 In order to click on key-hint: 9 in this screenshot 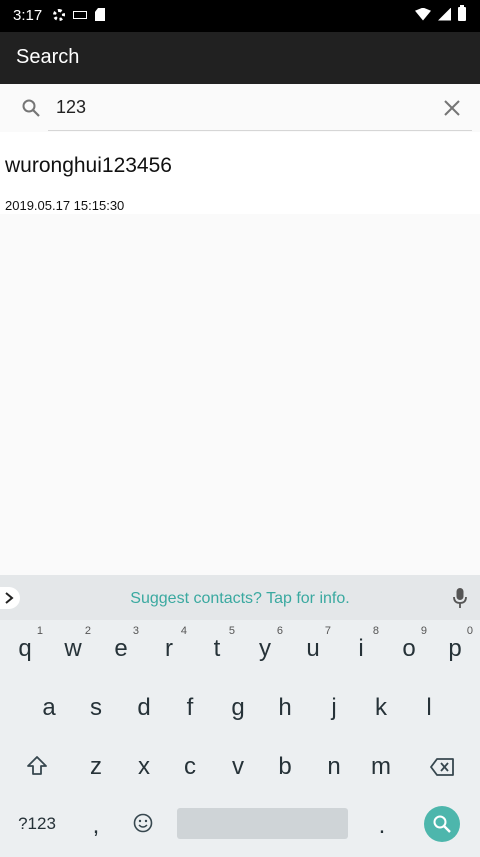, I will do `click(423, 631)`.